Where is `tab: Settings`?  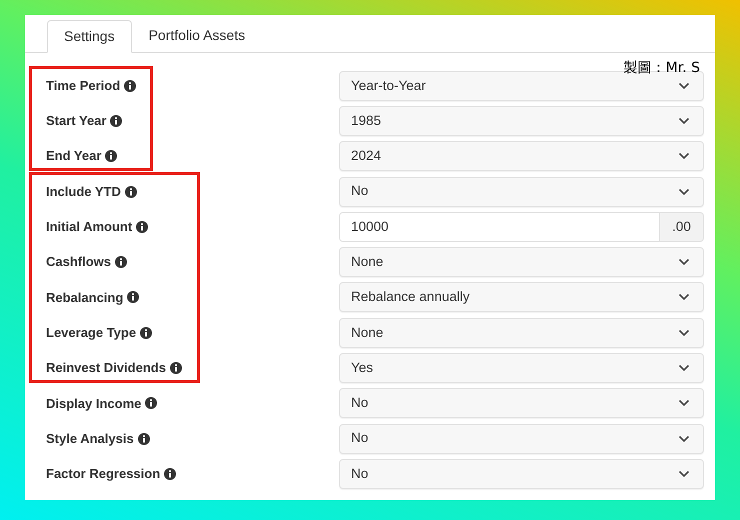 tab: Settings is located at coordinates (89, 36).